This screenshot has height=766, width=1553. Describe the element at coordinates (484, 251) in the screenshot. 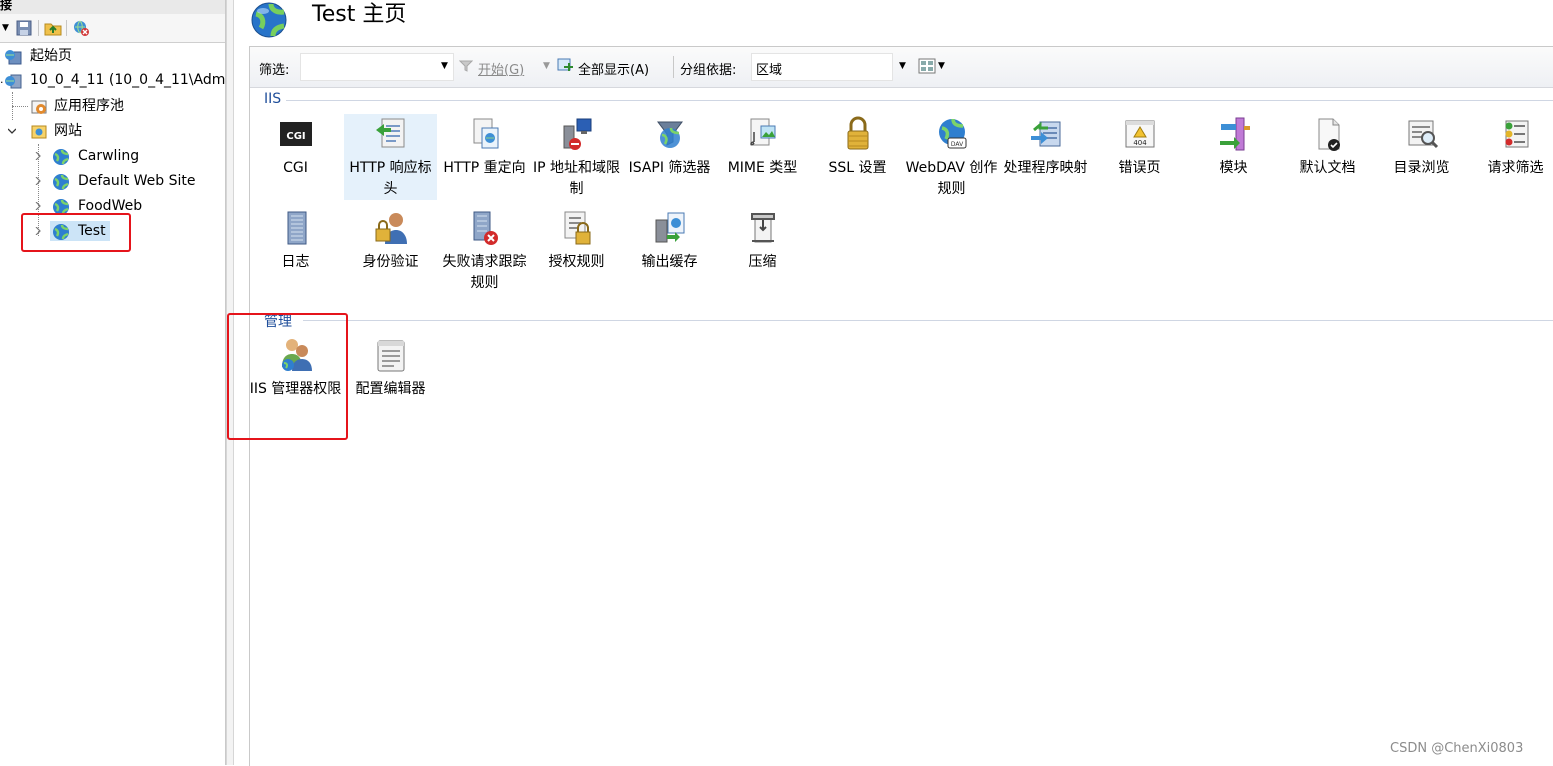

I see `feature-failed-request-tracing: 失败请求跟踪规则` at that location.